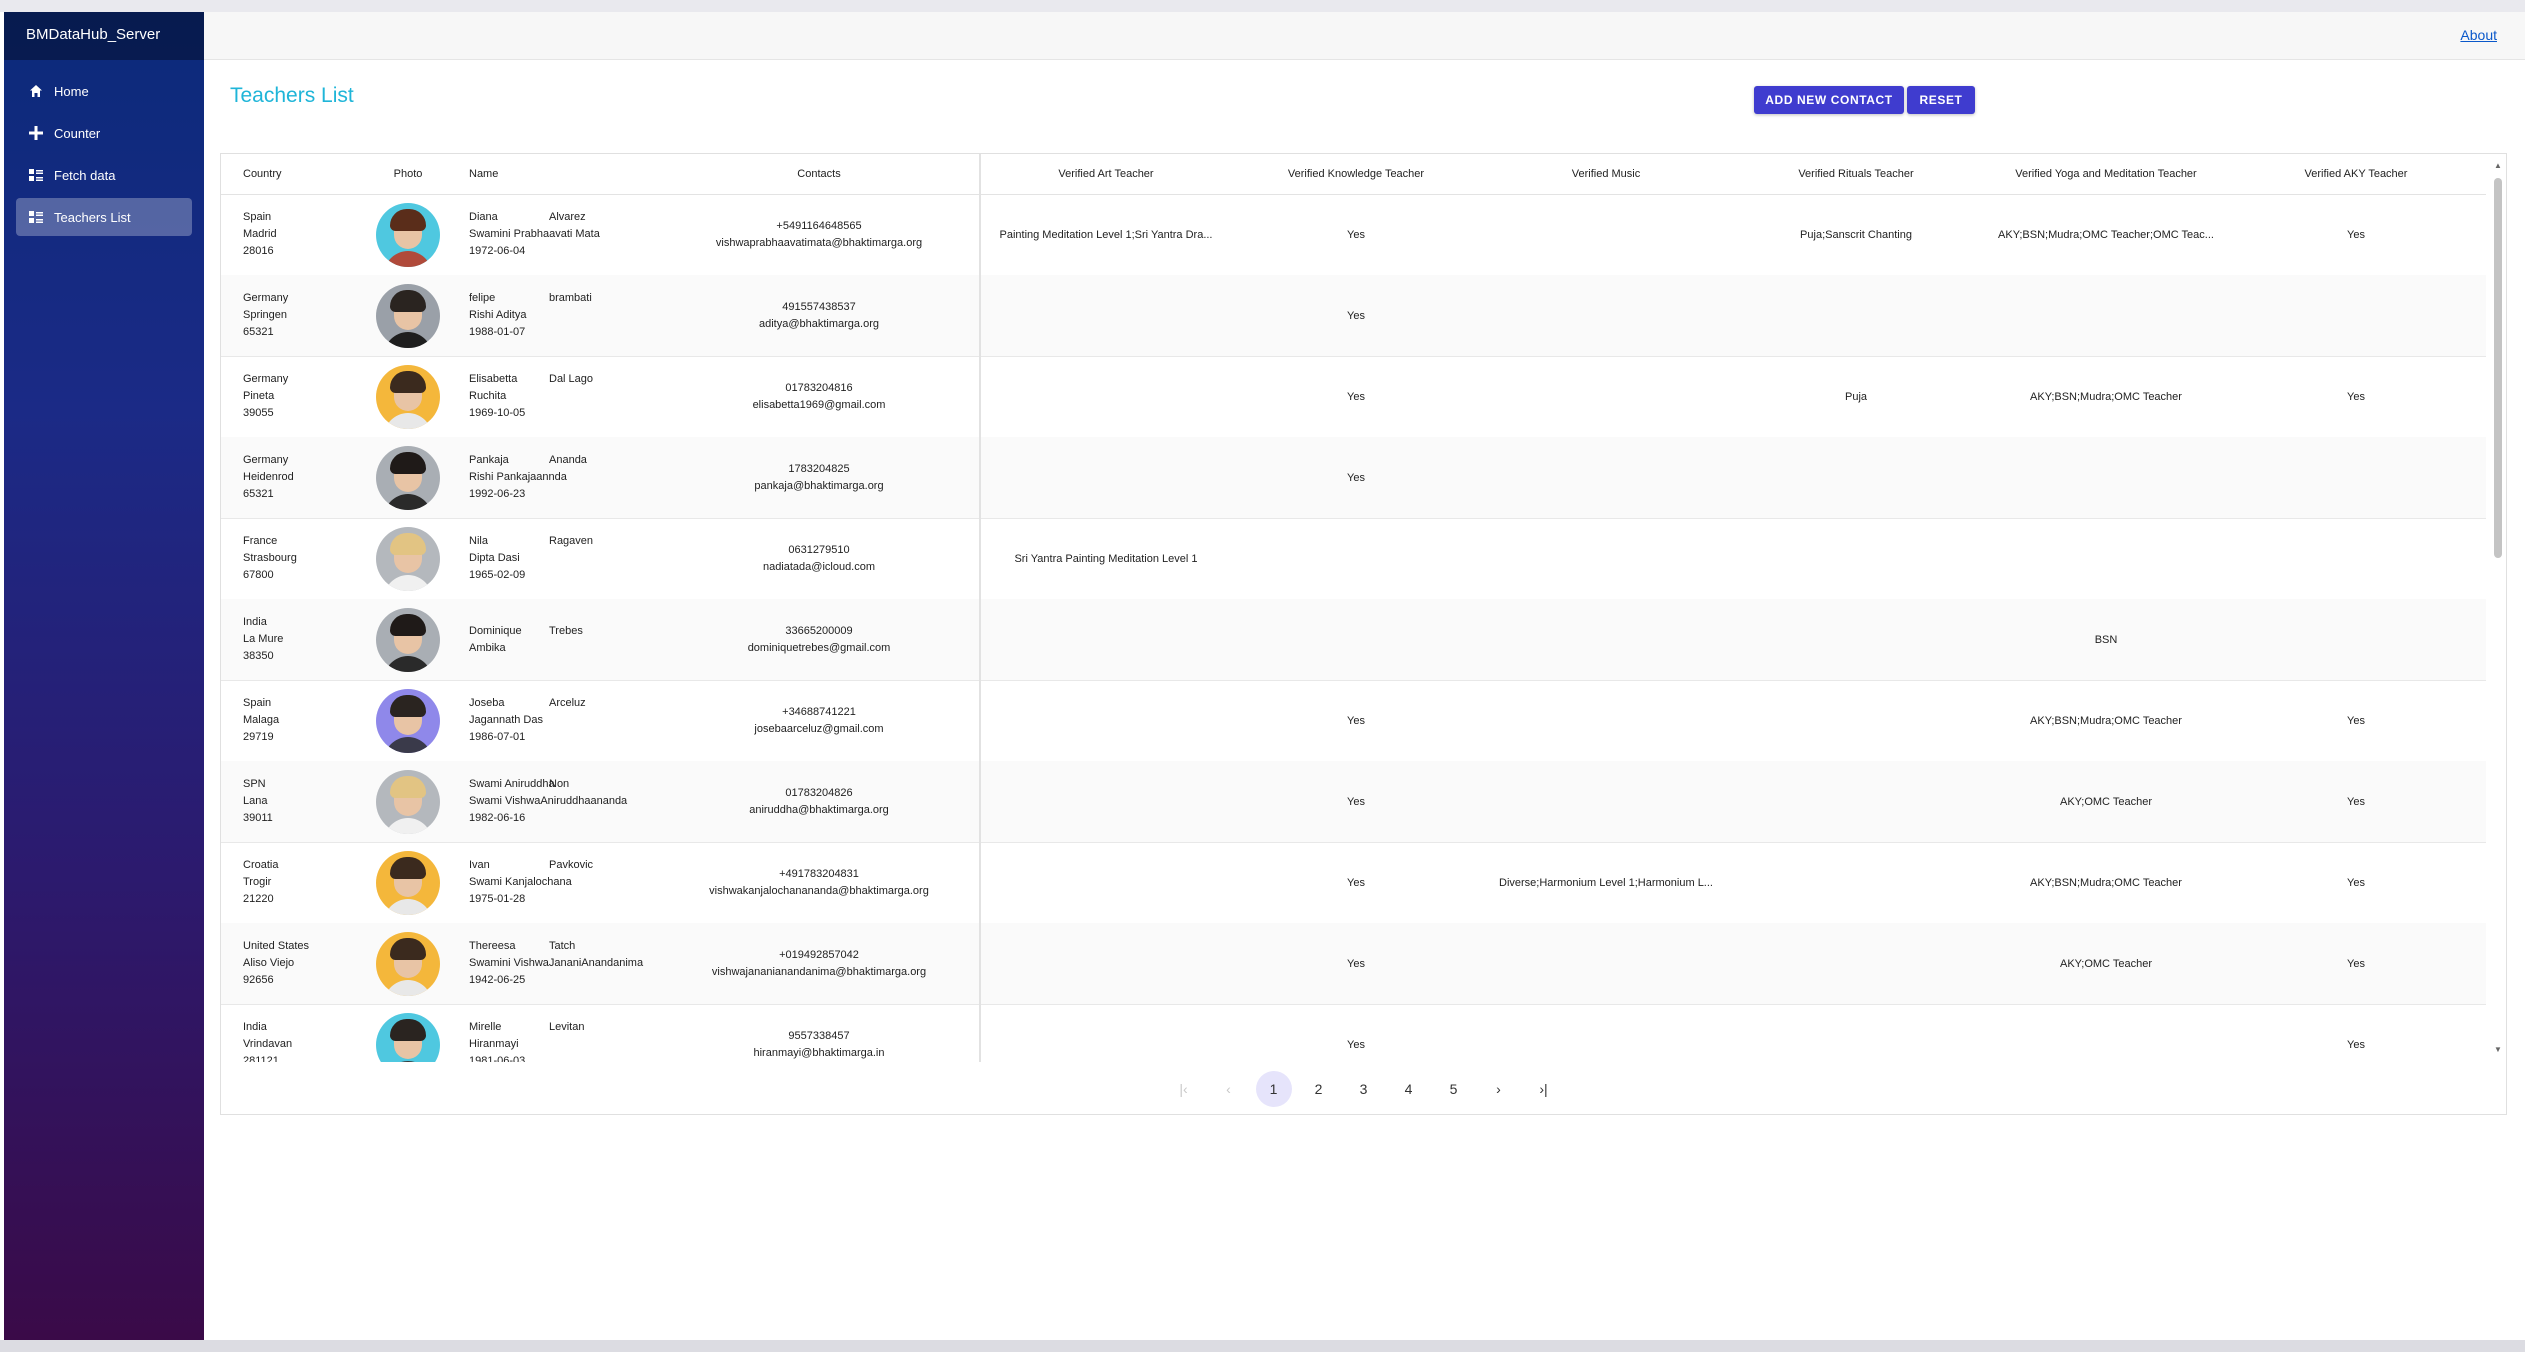 Image resolution: width=2525 pixels, height=1352 pixels. What do you see at coordinates (2478, 35) in the screenshot?
I see `about-link: About` at bounding box center [2478, 35].